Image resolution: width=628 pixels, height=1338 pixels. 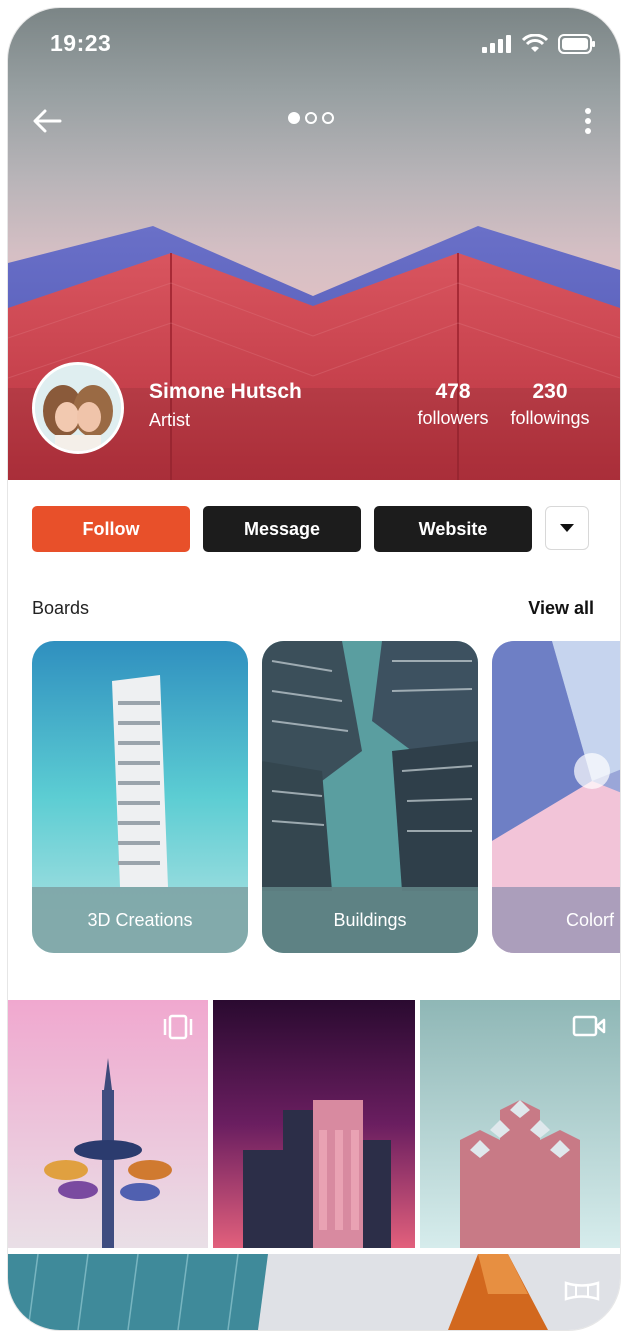 What do you see at coordinates (556, 797) in the screenshot?
I see `board-card: Colorf` at bounding box center [556, 797].